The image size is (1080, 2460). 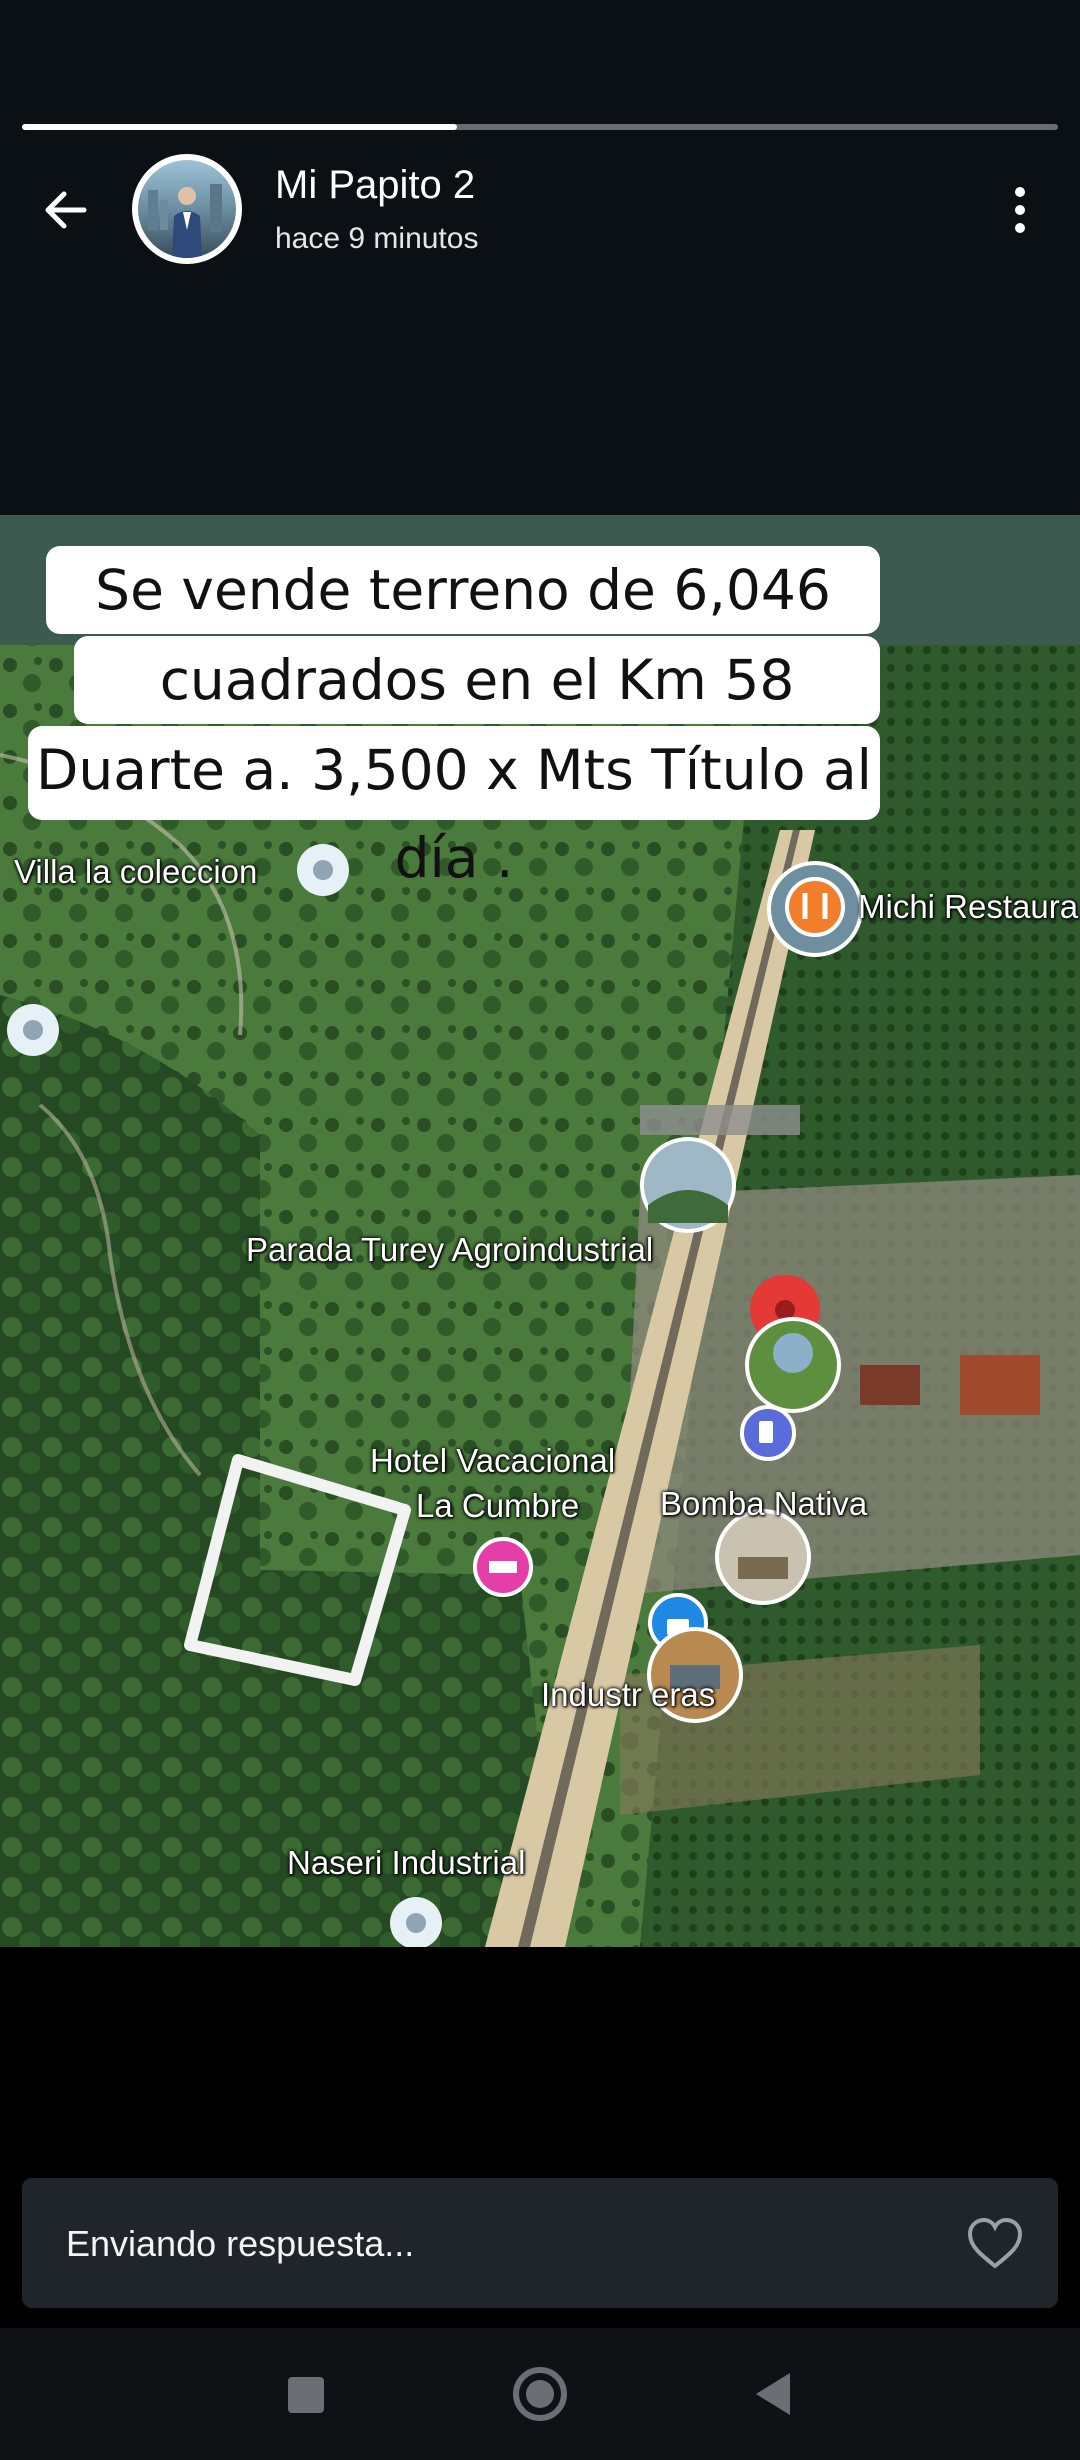 What do you see at coordinates (377, 238) in the screenshot?
I see `story-timestamp: hace 9 minutos` at bounding box center [377, 238].